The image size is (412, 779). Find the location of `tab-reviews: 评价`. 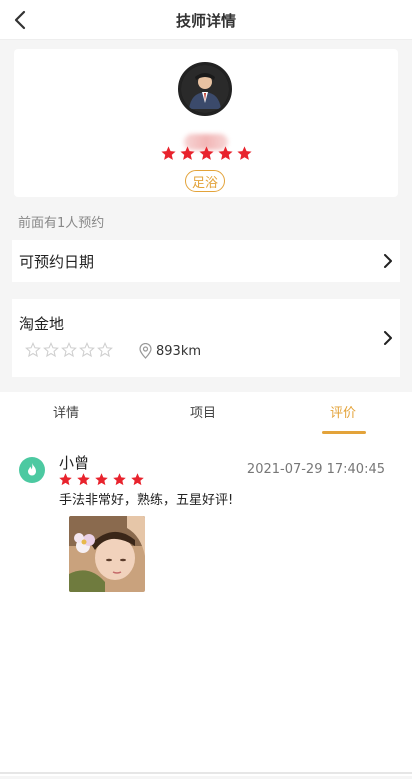

tab-reviews: 评价 is located at coordinates (343, 411).